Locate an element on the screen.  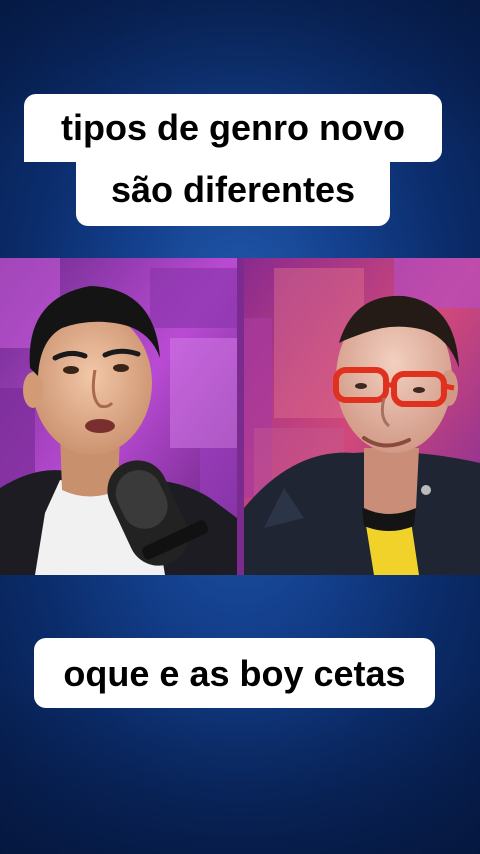
caption-top-line-2: são diferentes is located at coordinates (233, 192).